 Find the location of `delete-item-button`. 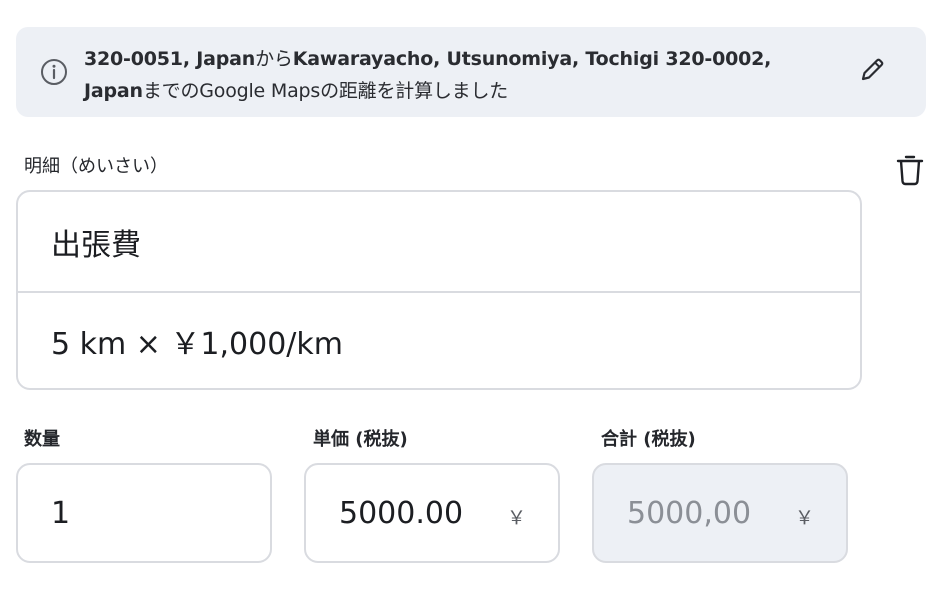

delete-item-button is located at coordinates (910, 172).